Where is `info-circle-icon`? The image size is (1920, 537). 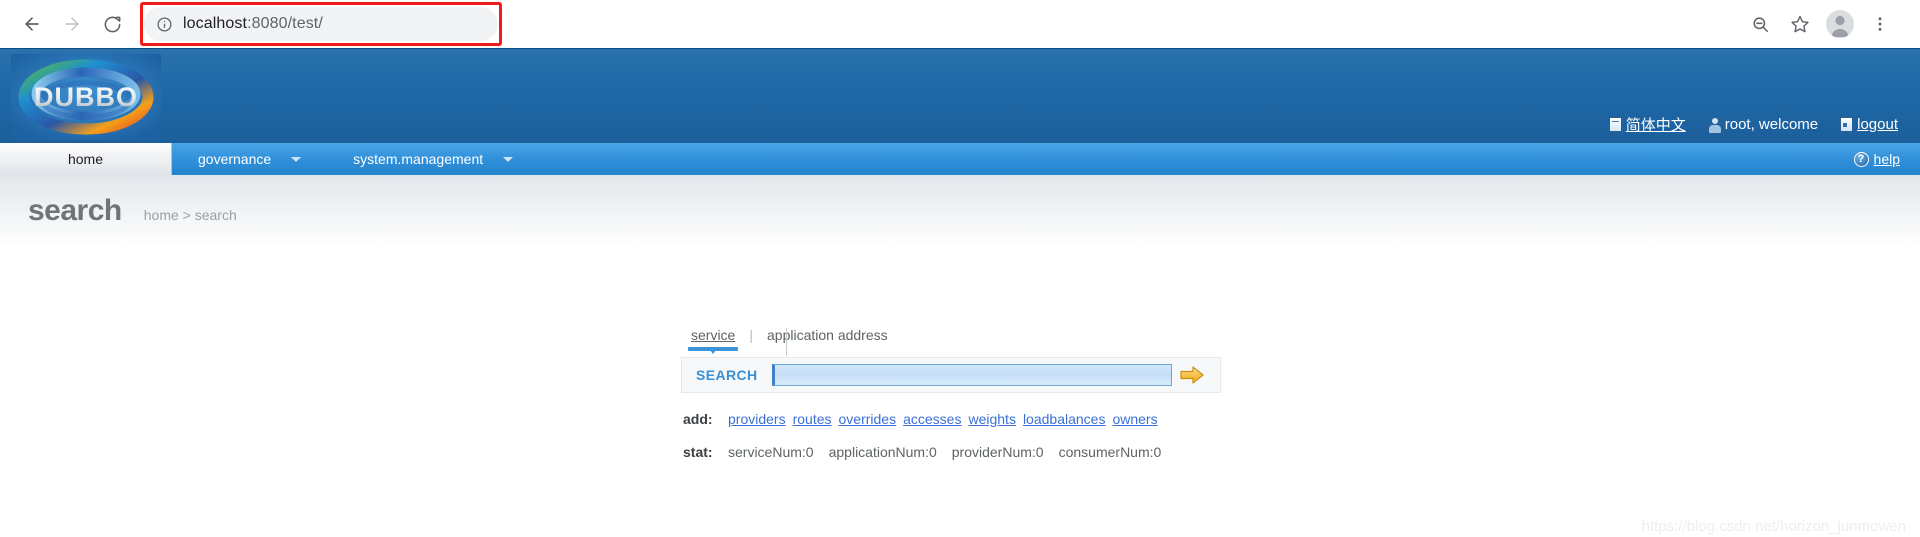 info-circle-icon is located at coordinates (164, 24).